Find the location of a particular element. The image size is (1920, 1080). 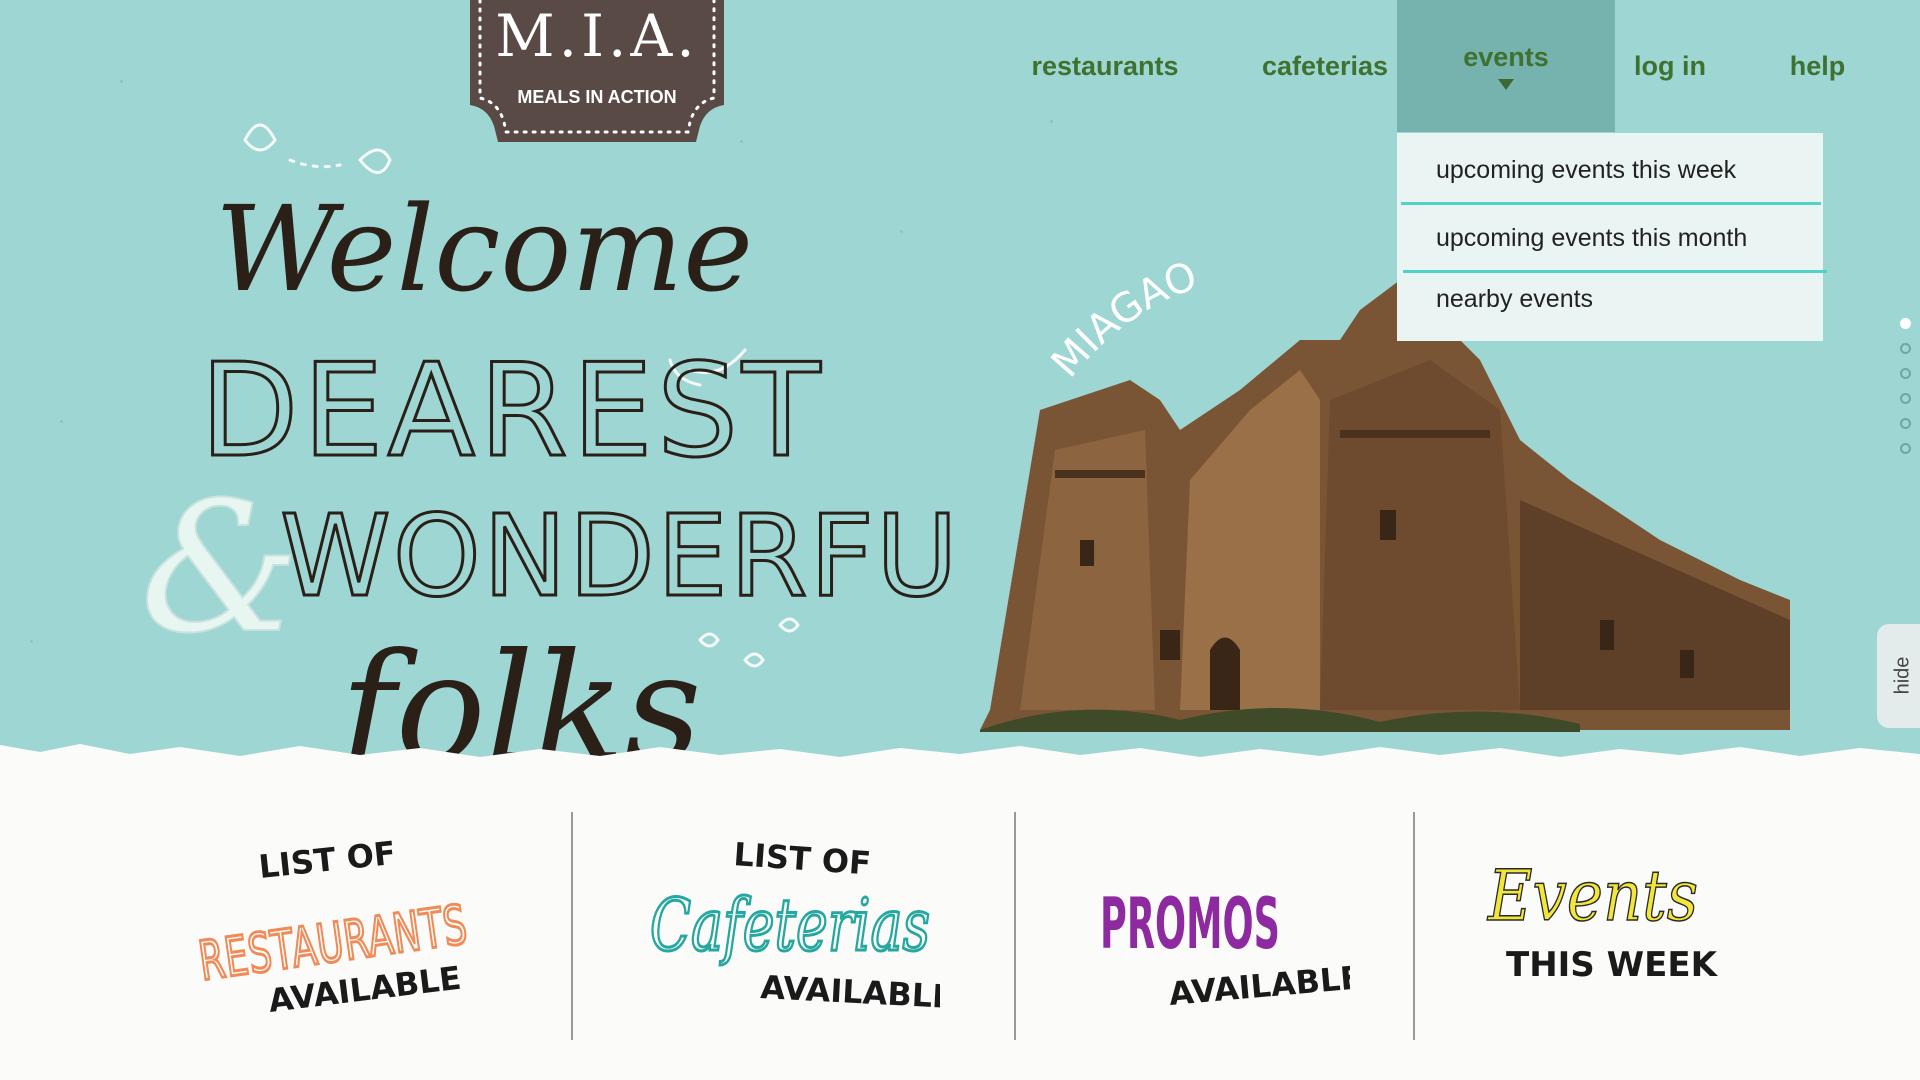

promo-restaurants: LIST OF RESTAURANTS AVAILABLE is located at coordinates (340, 915).